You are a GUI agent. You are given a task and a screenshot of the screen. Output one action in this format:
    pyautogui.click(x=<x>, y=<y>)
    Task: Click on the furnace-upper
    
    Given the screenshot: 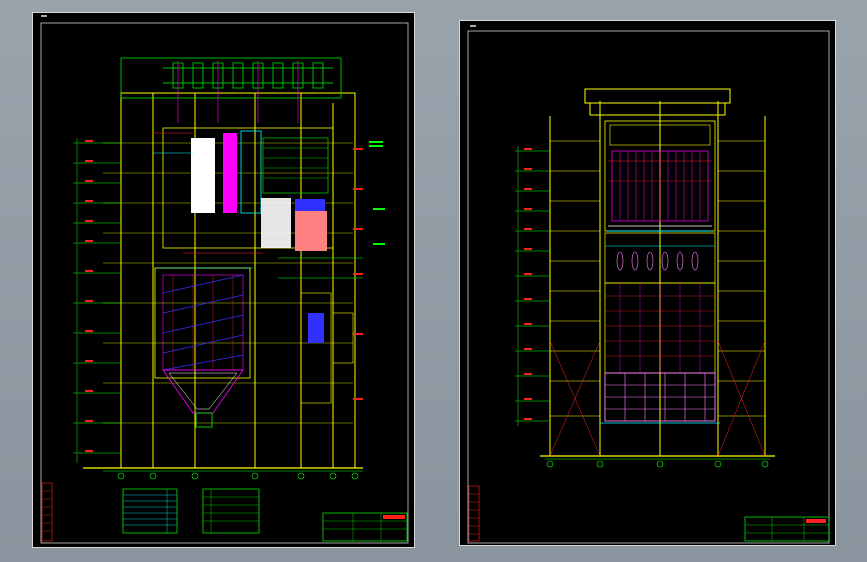 What is the action you would take?
    pyautogui.click(x=243, y=189)
    